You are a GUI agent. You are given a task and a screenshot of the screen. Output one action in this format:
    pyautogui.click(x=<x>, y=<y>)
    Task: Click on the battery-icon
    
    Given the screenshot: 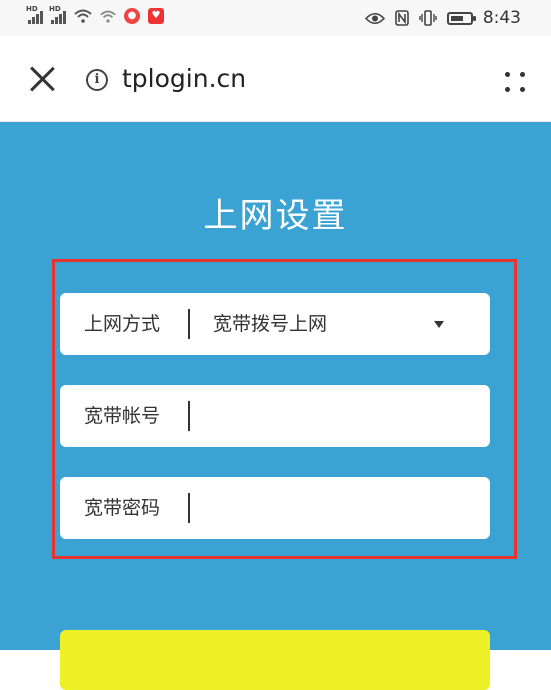 What is the action you would take?
    pyautogui.click(x=461, y=18)
    